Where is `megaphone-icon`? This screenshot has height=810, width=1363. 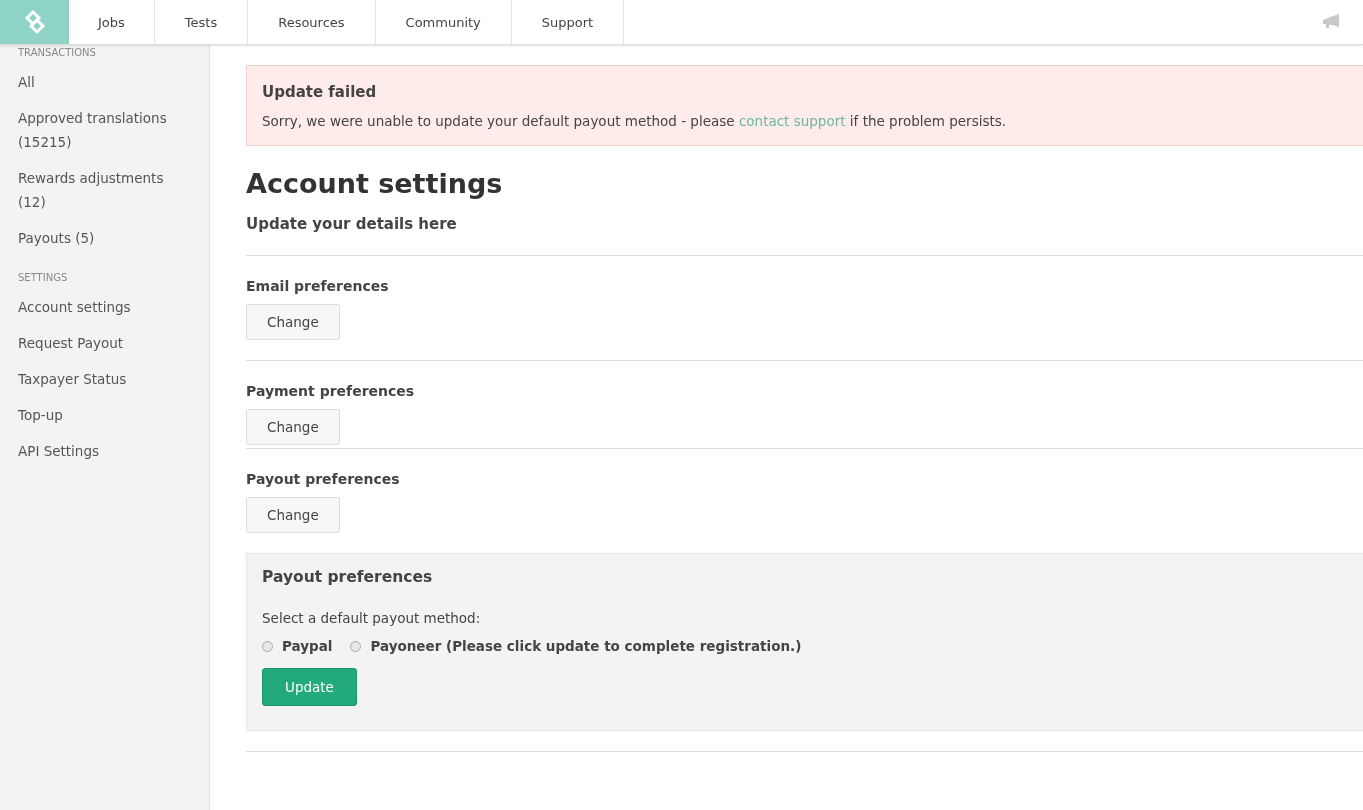
megaphone-icon is located at coordinates (1331, 22).